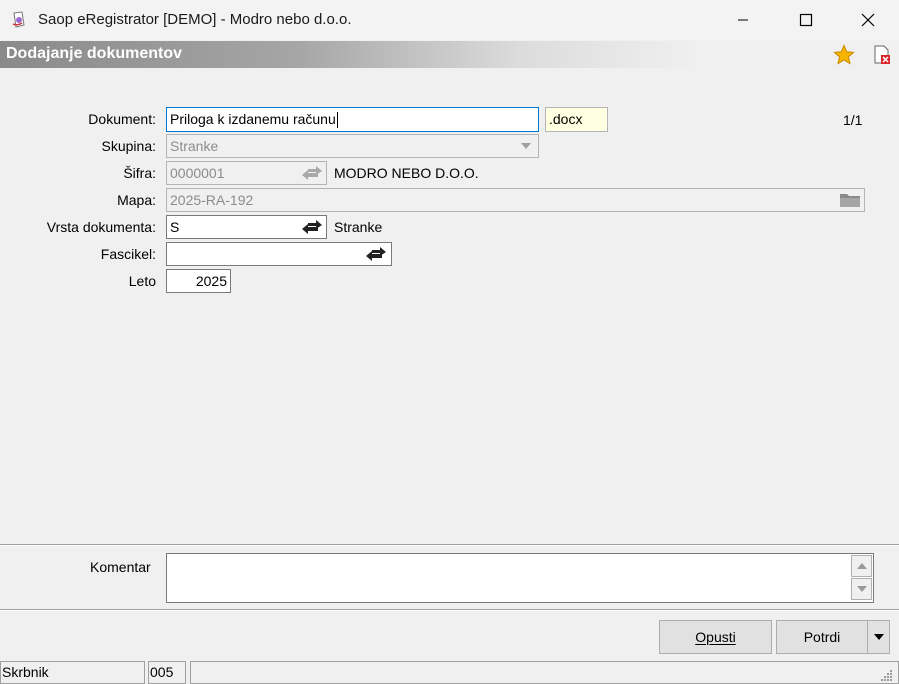  I want to click on arrow-up-icon, so click(861, 566).